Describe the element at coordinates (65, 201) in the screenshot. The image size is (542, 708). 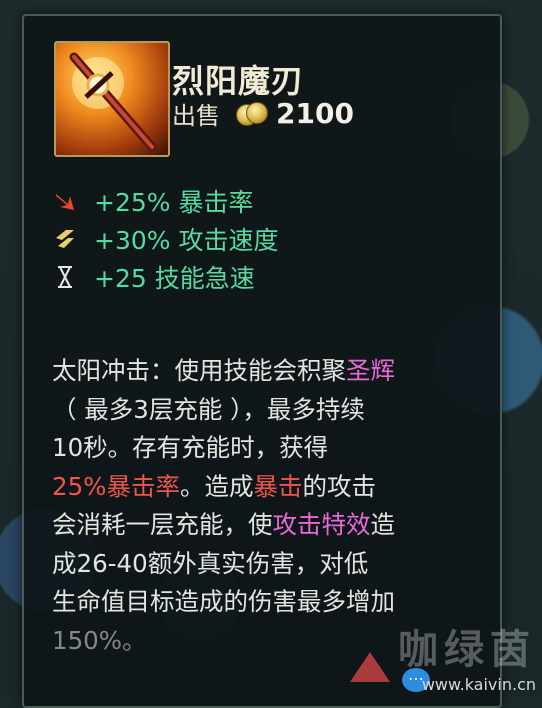
I see `crit-arrow-icon` at that location.